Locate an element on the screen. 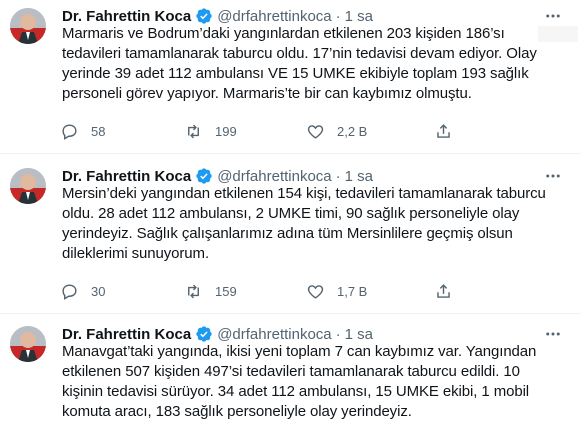  like-button: 2,2 B is located at coordinates (336, 131).